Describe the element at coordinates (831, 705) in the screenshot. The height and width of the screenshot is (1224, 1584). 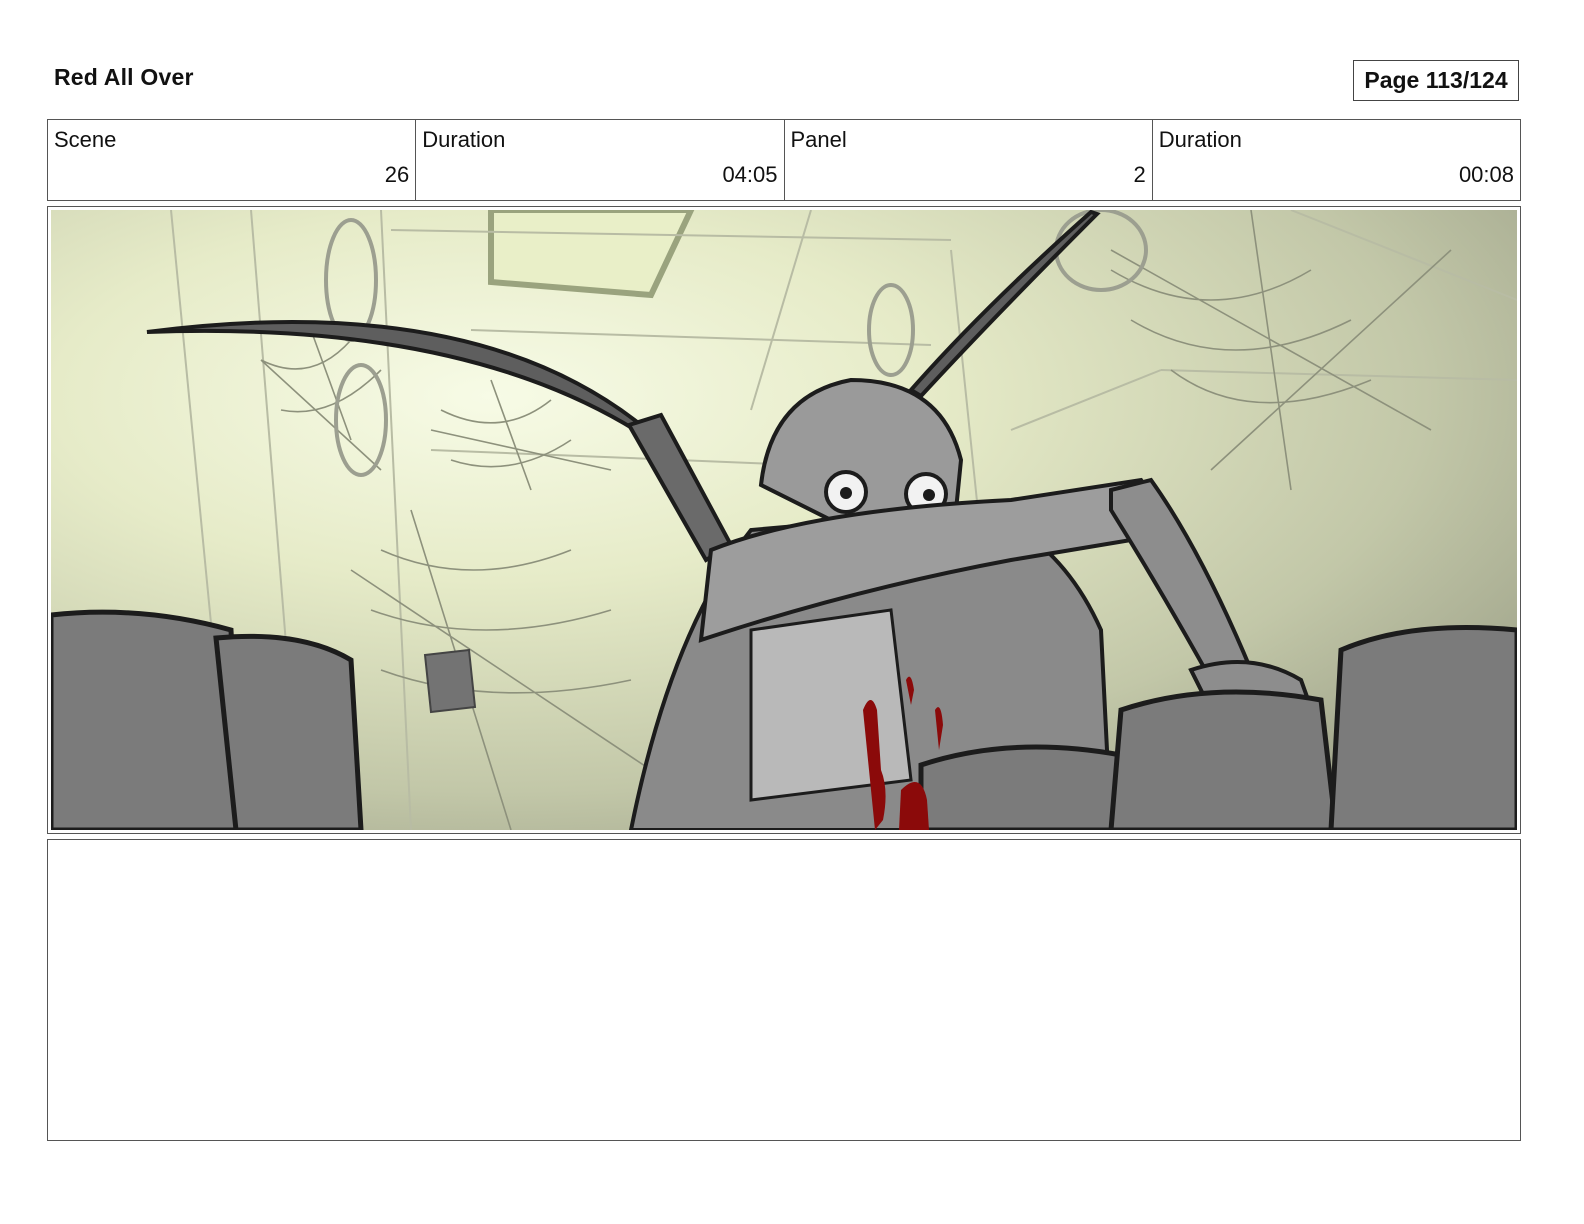
I see `figure-shirt-highlight` at that location.